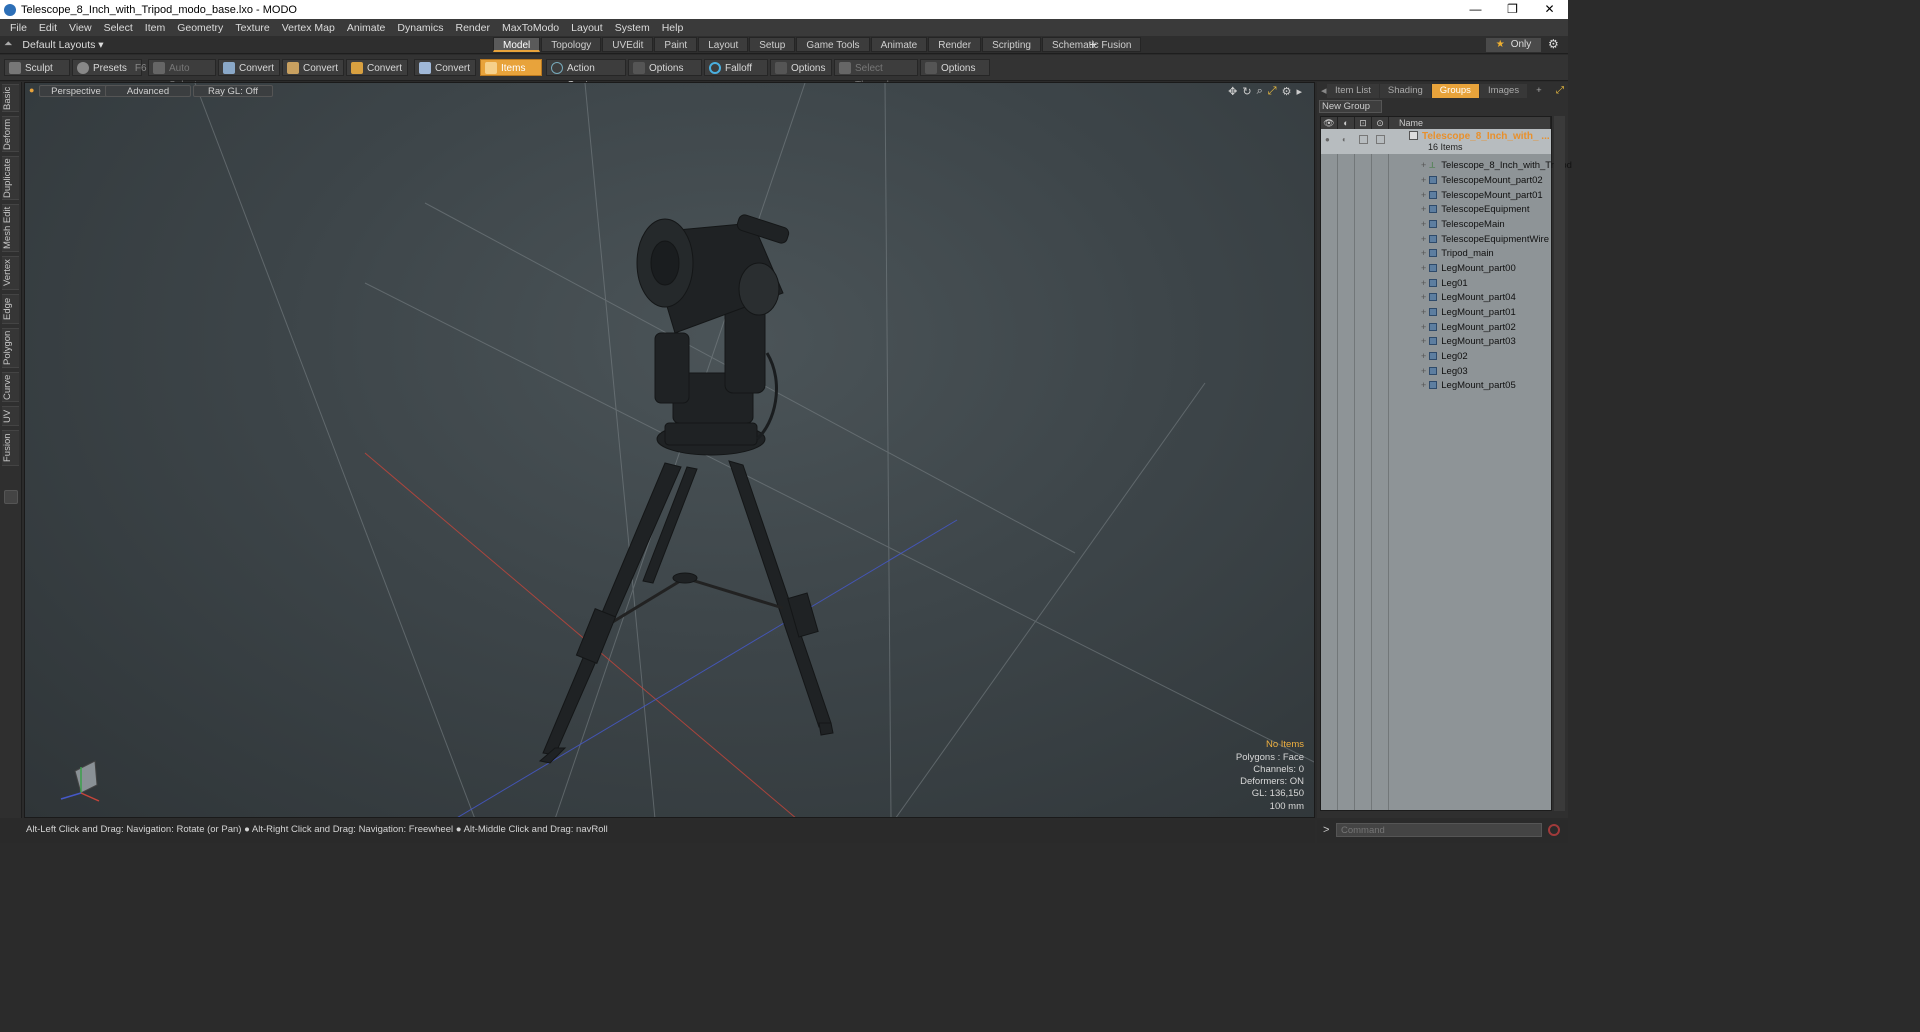  I want to click on list-item: + LegMount_part00, so click(1468, 268).